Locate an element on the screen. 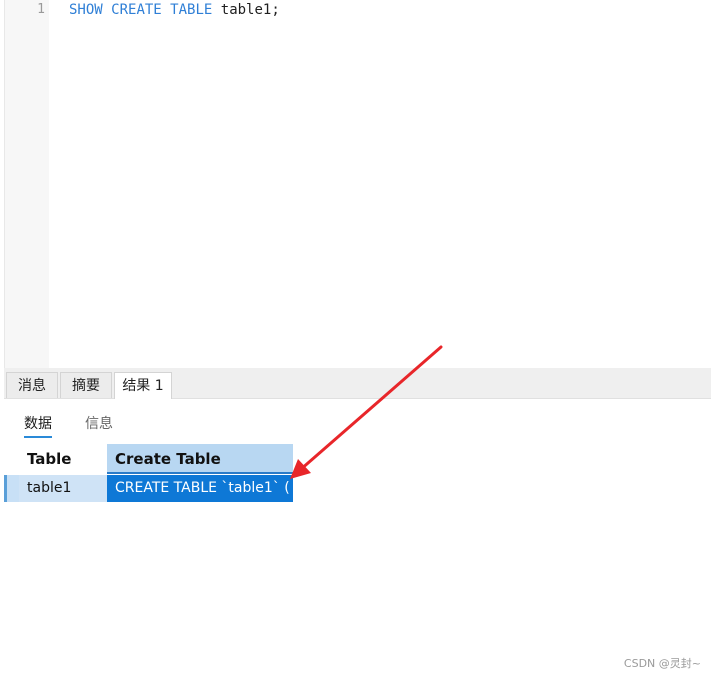 The width and height of the screenshot is (711, 679). code-identifier: table1; is located at coordinates (250, 10).